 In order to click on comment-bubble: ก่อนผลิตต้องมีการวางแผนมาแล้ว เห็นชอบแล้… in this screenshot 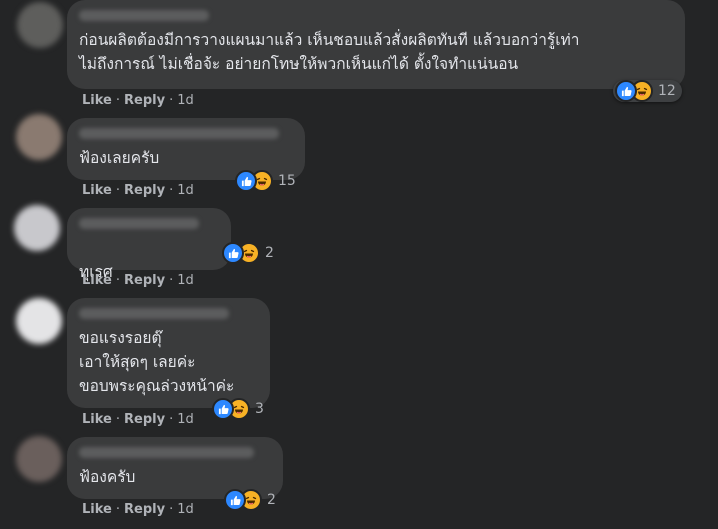, I will do `click(376, 44)`.